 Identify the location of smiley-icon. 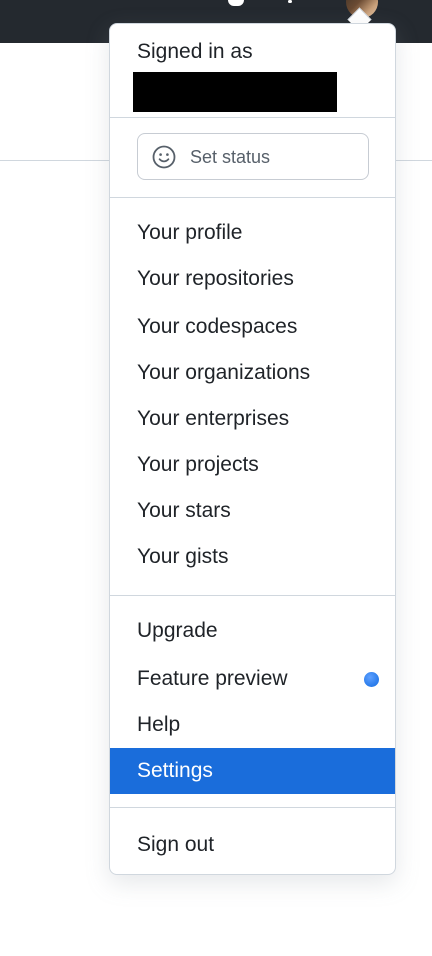
(164, 157).